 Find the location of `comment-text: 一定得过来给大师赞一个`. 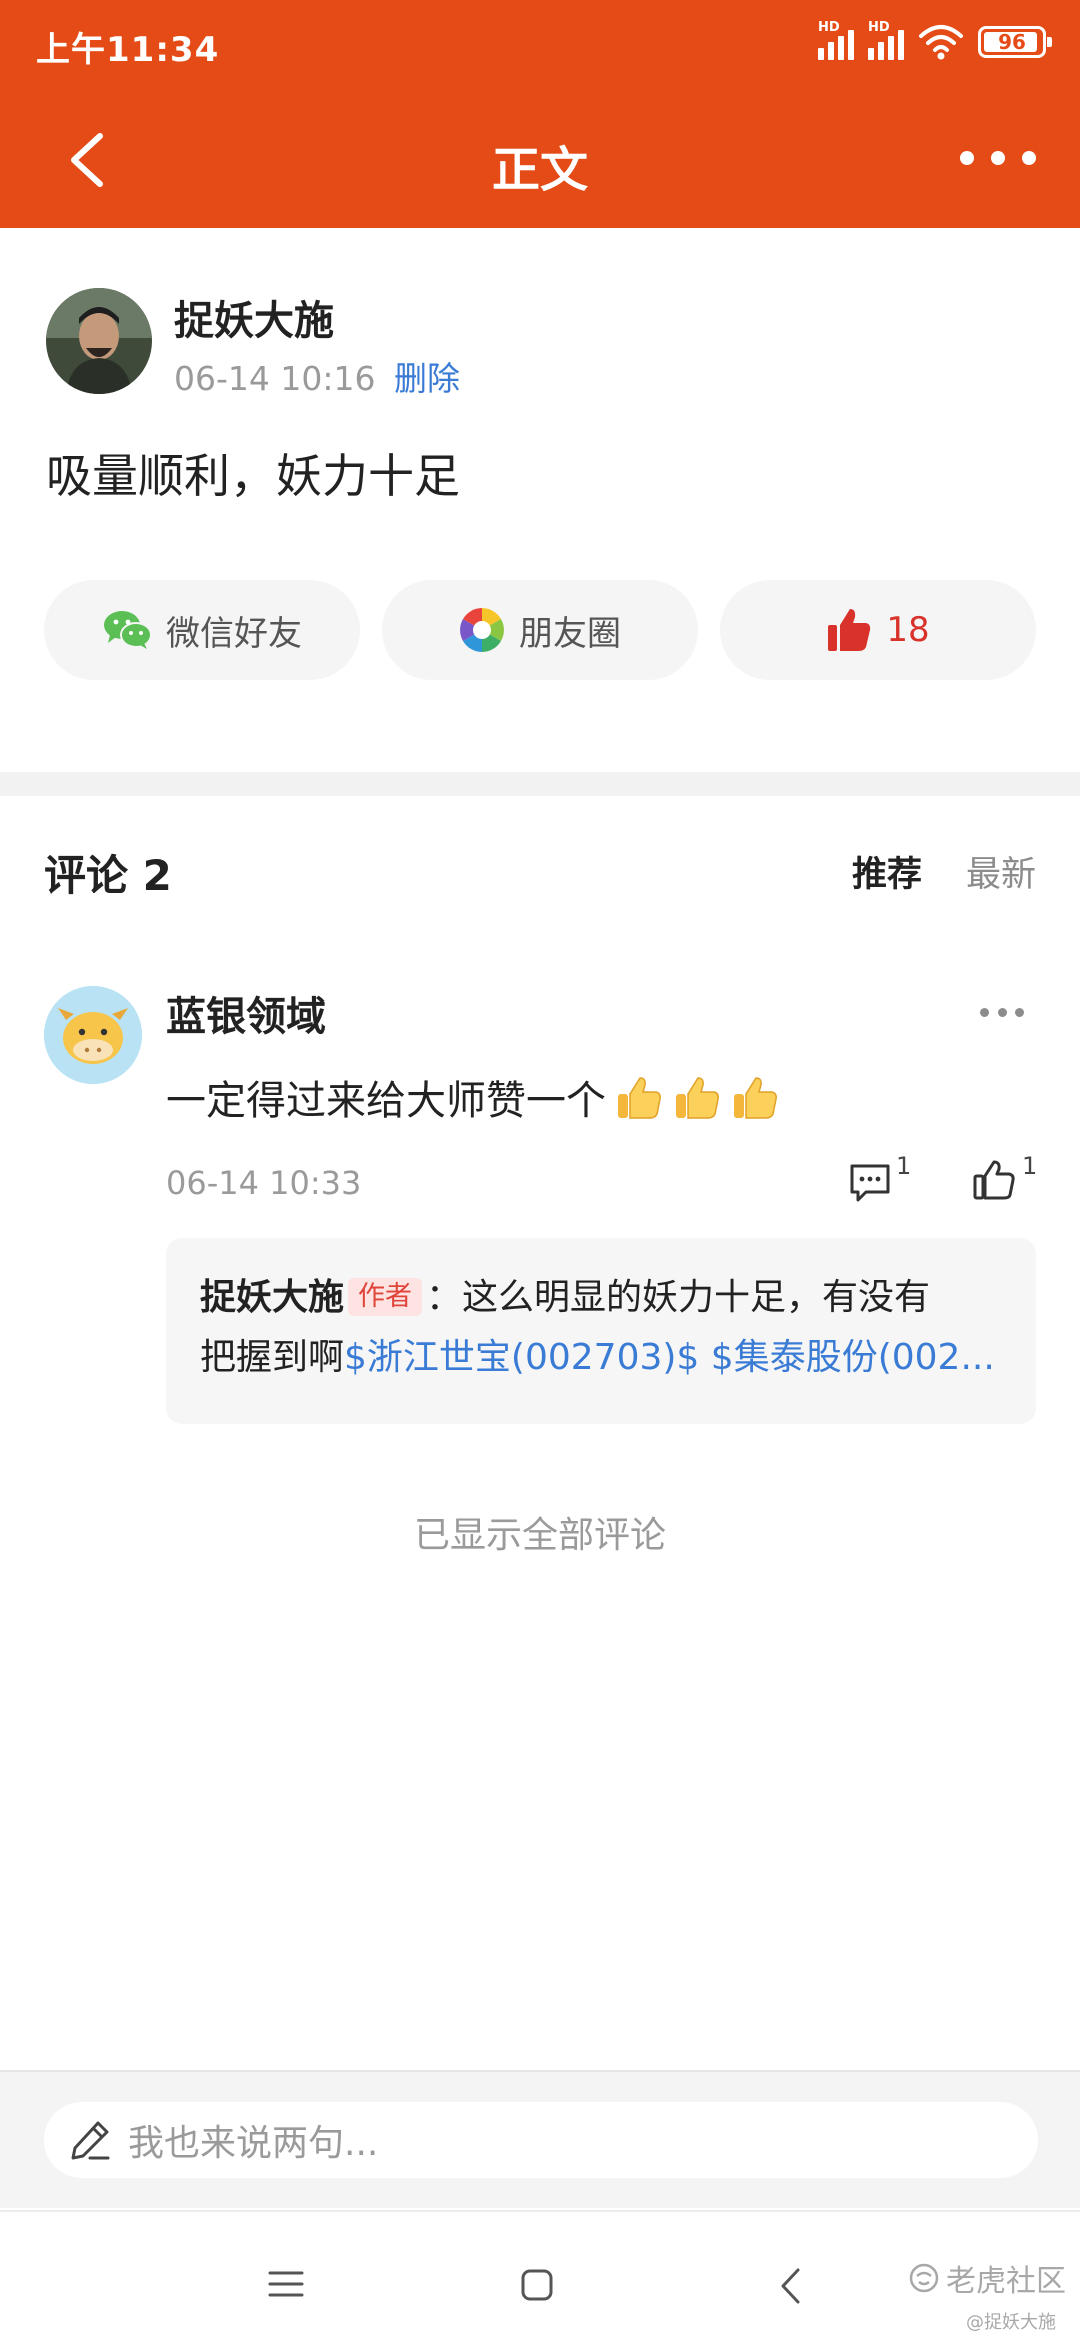

comment-text: 一定得过来给大师赞一个 is located at coordinates (473, 1097).